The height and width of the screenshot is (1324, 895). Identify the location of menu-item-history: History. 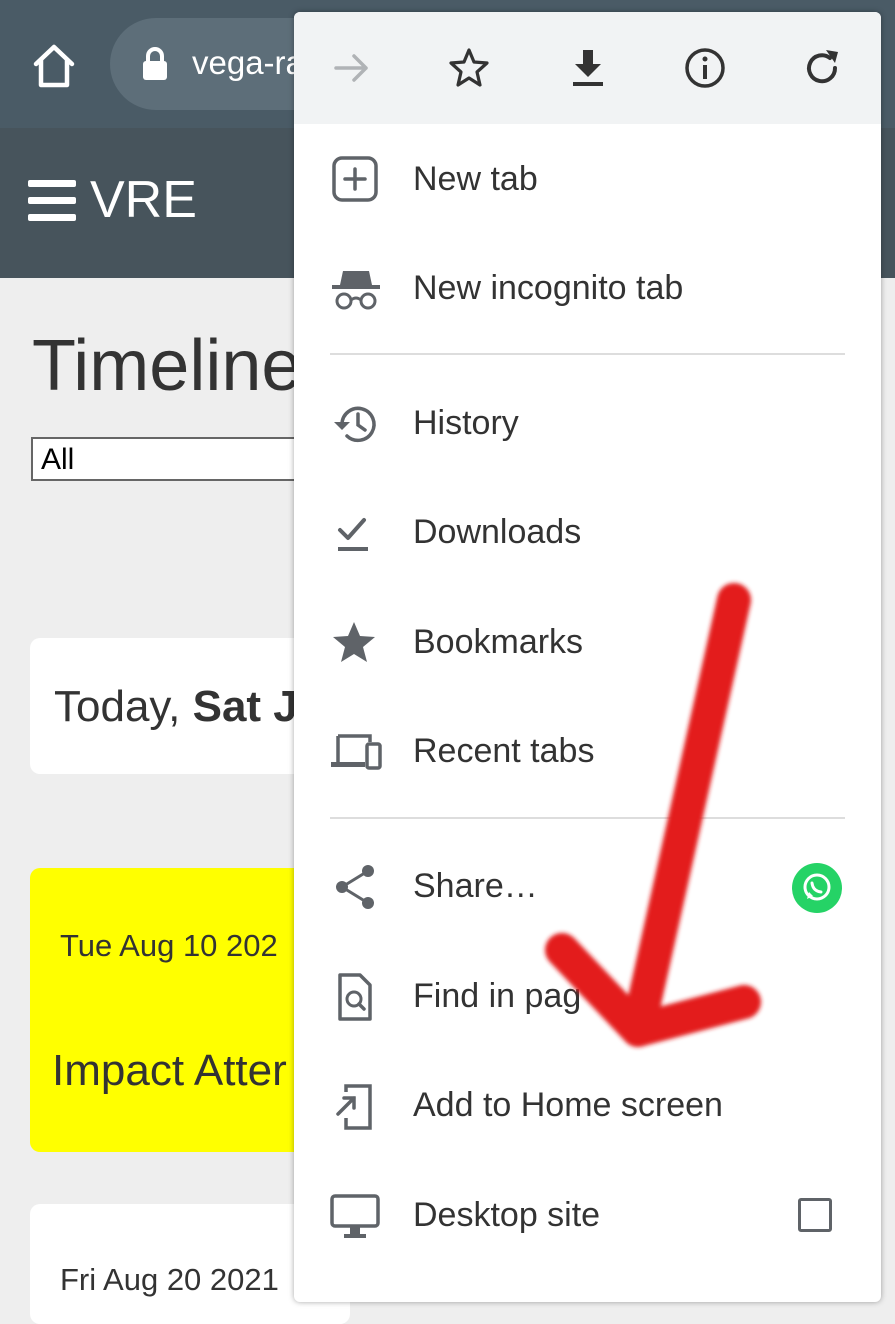
(587, 424).